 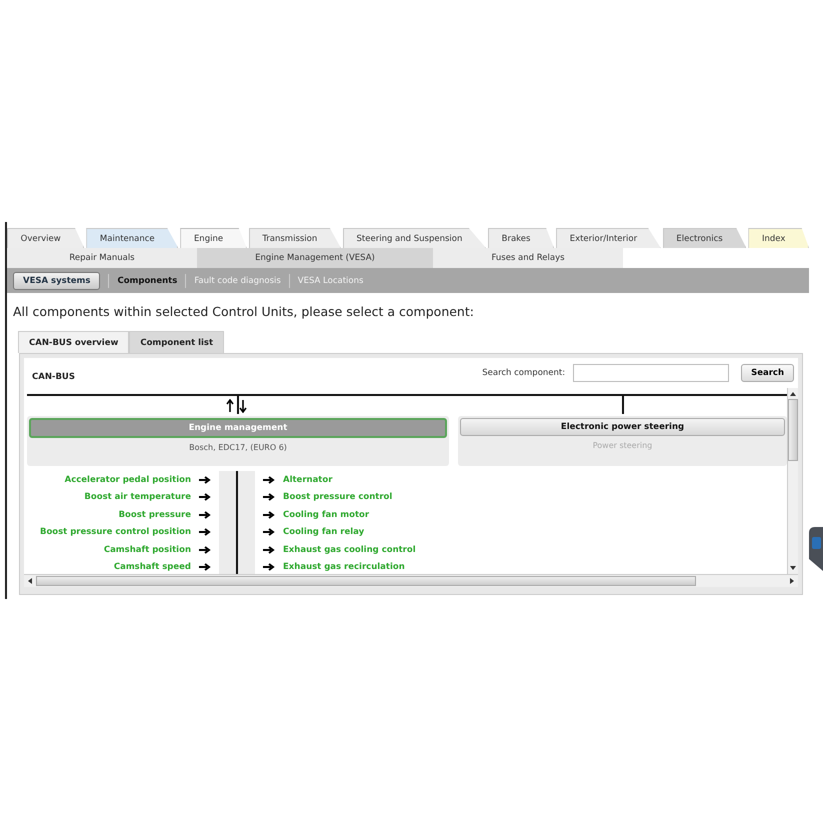 What do you see at coordinates (778, 238) in the screenshot?
I see `section-tab: Index` at bounding box center [778, 238].